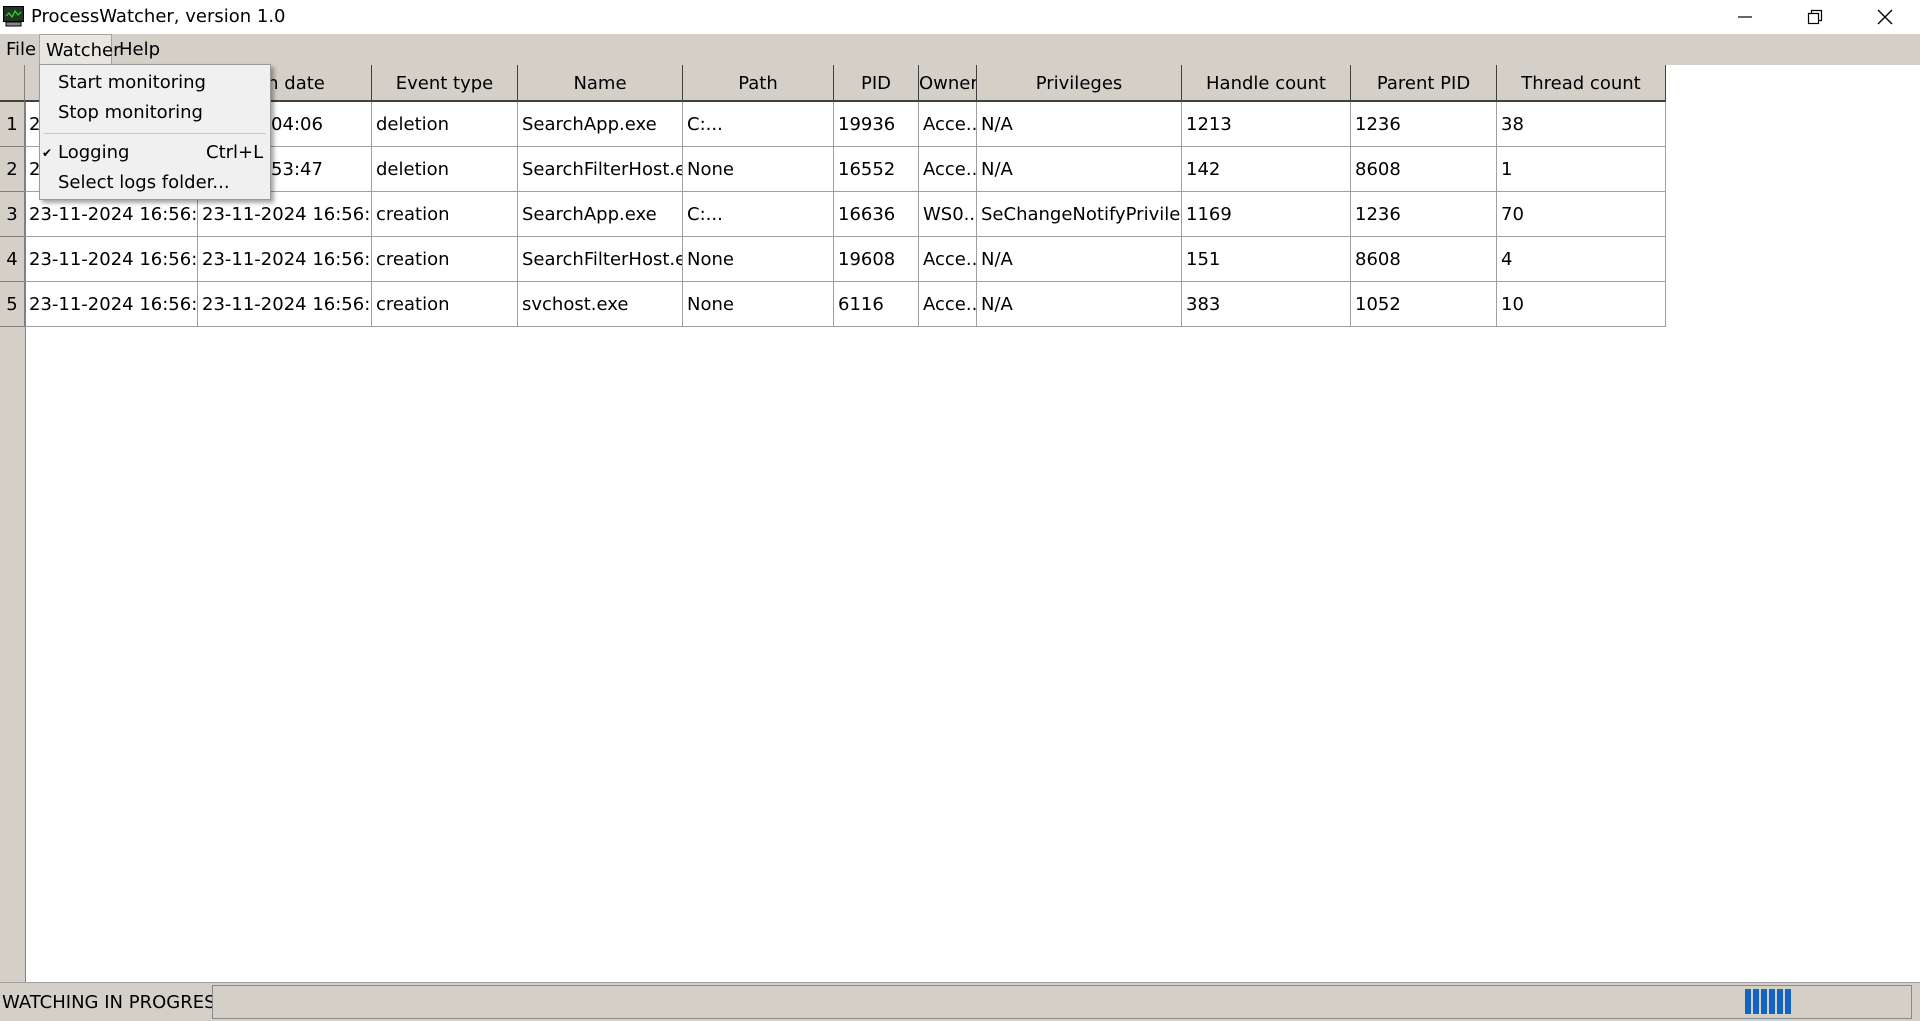 The height and width of the screenshot is (1021, 1920). Describe the element at coordinates (1424, 304) in the screenshot. I see `cell-parent-pid: 1052` at that location.